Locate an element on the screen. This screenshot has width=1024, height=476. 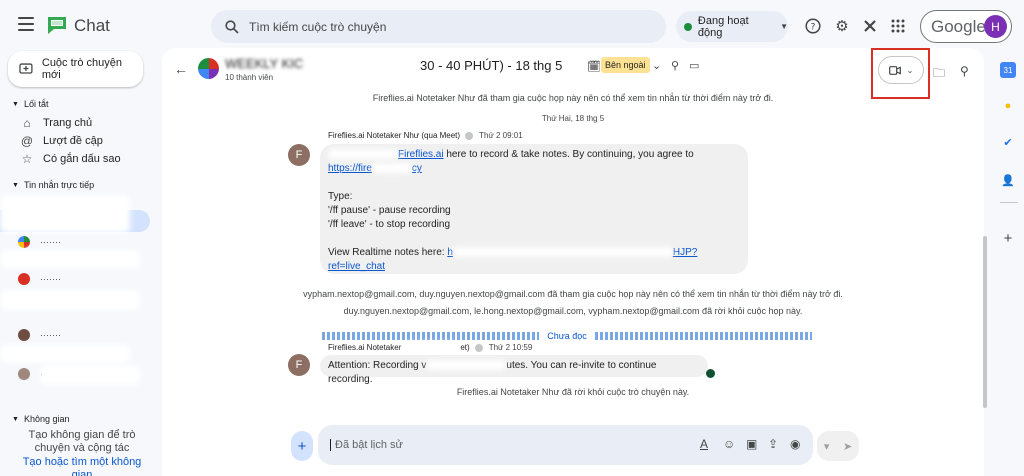
unread-divider: Chưa đọc is located at coordinates (567, 336).